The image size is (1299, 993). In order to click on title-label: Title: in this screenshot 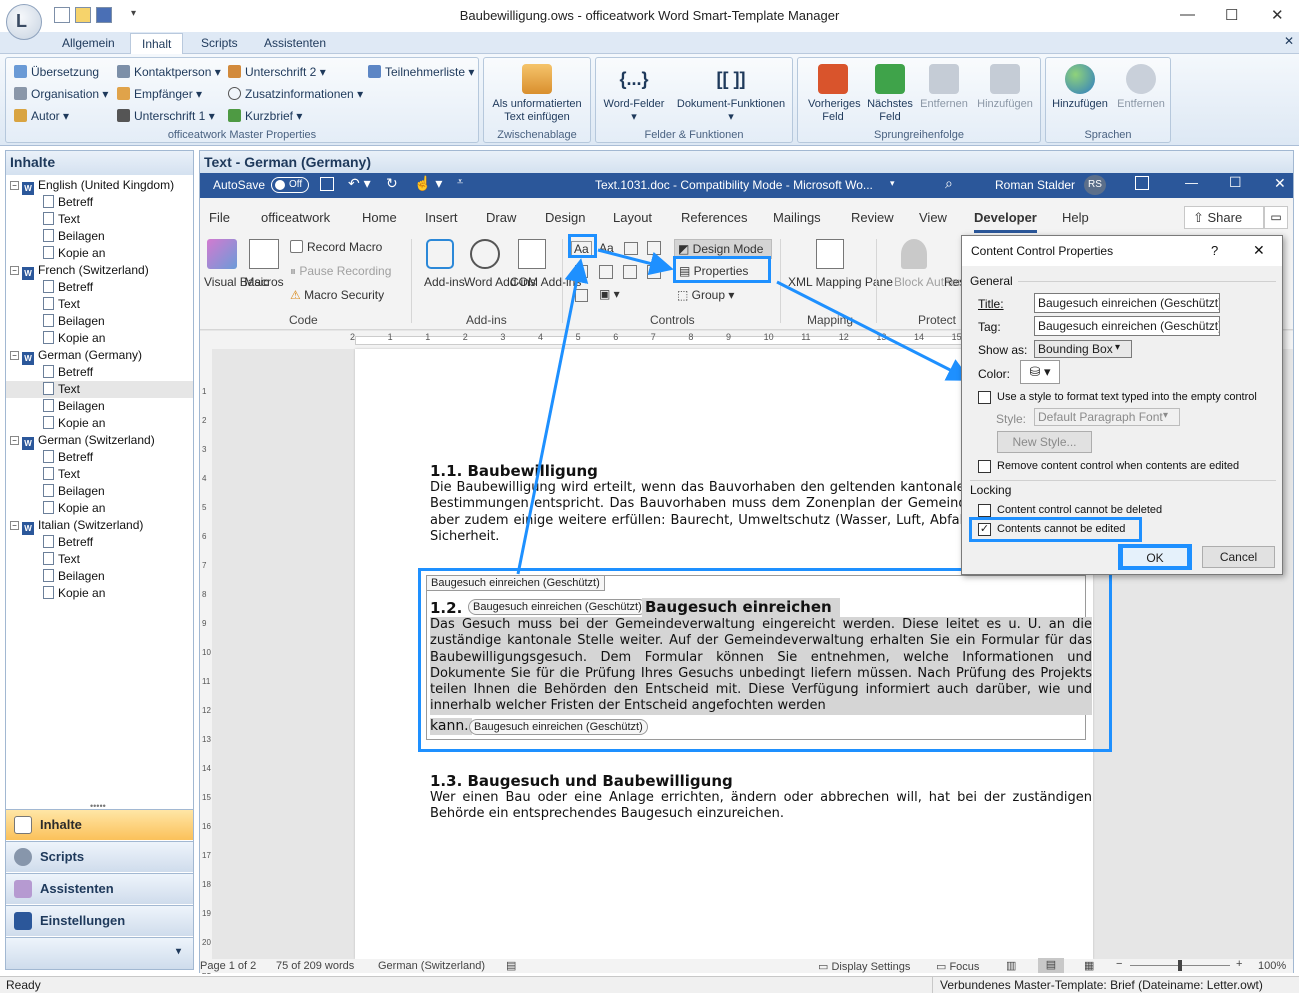, I will do `click(991, 304)`.